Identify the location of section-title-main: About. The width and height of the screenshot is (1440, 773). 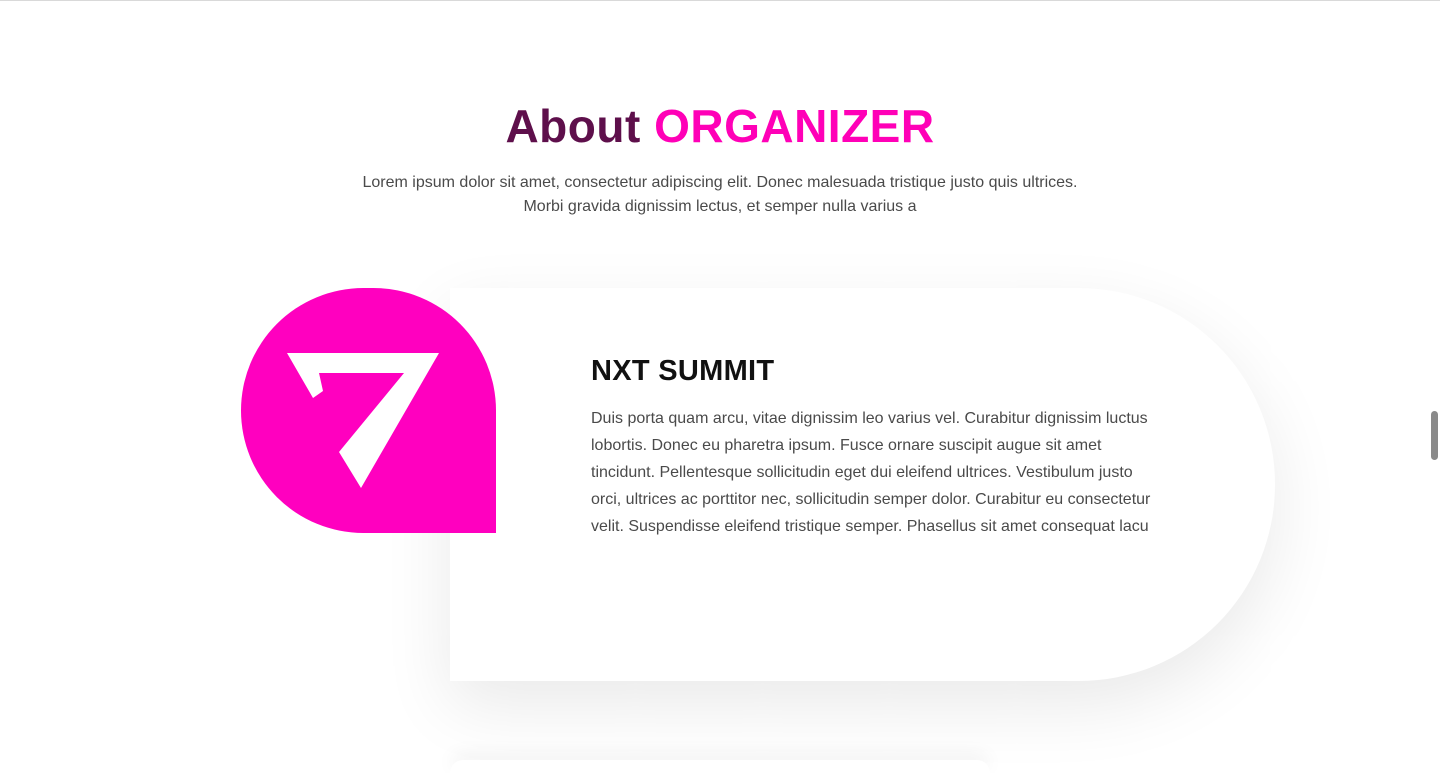
(573, 126).